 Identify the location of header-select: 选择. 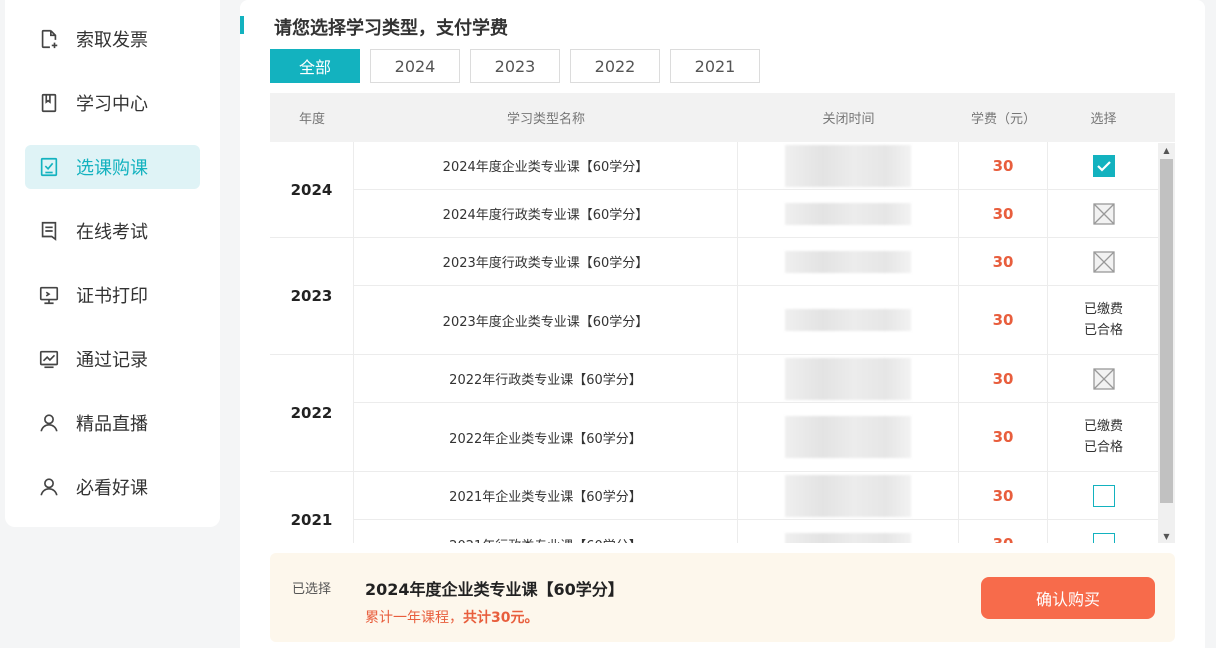
(1103, 119).